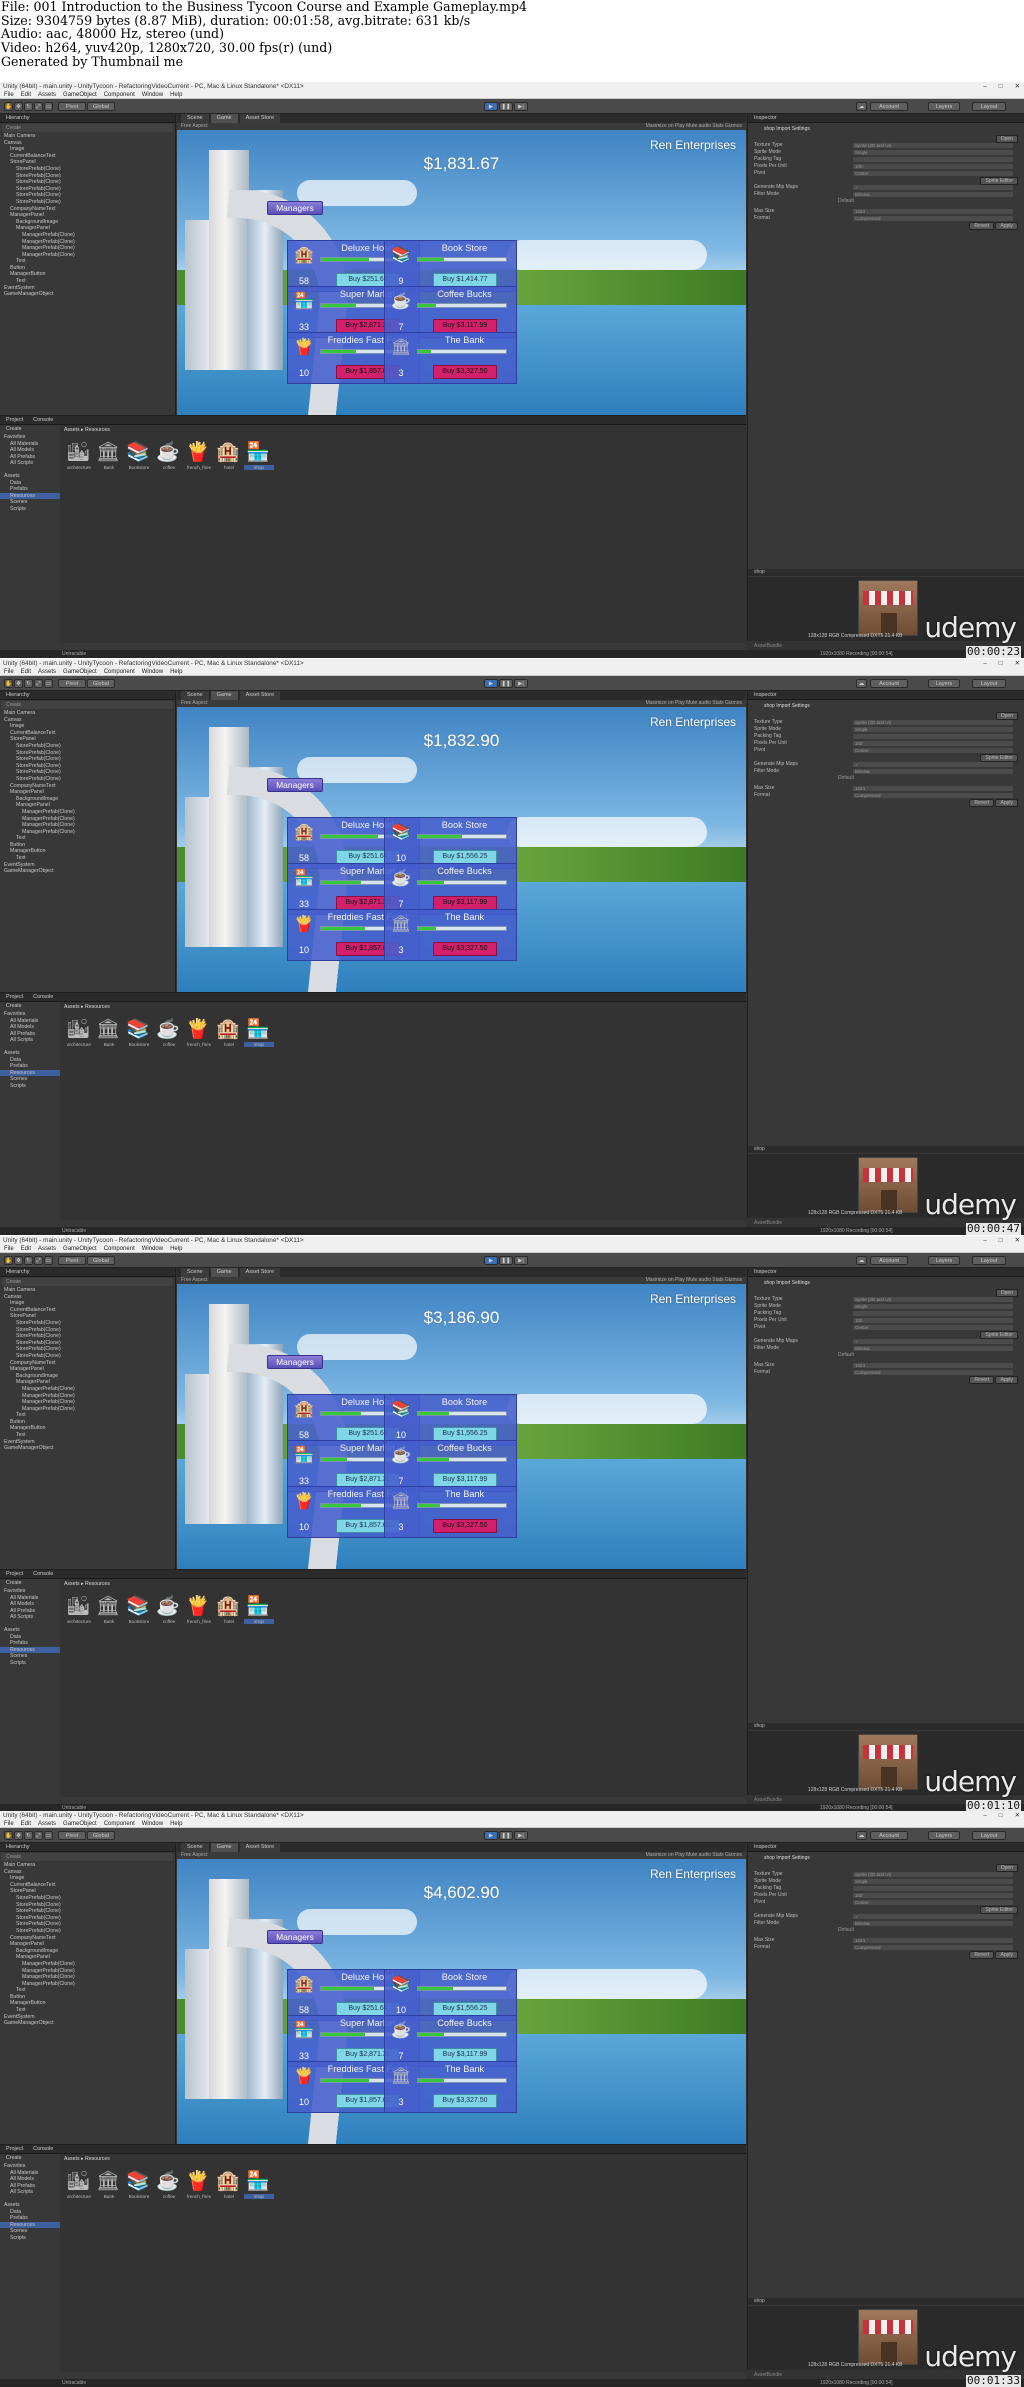  Describe the element at coordinates (295, 208) in the screenshot. I see `managers-button: Managers` at that location.